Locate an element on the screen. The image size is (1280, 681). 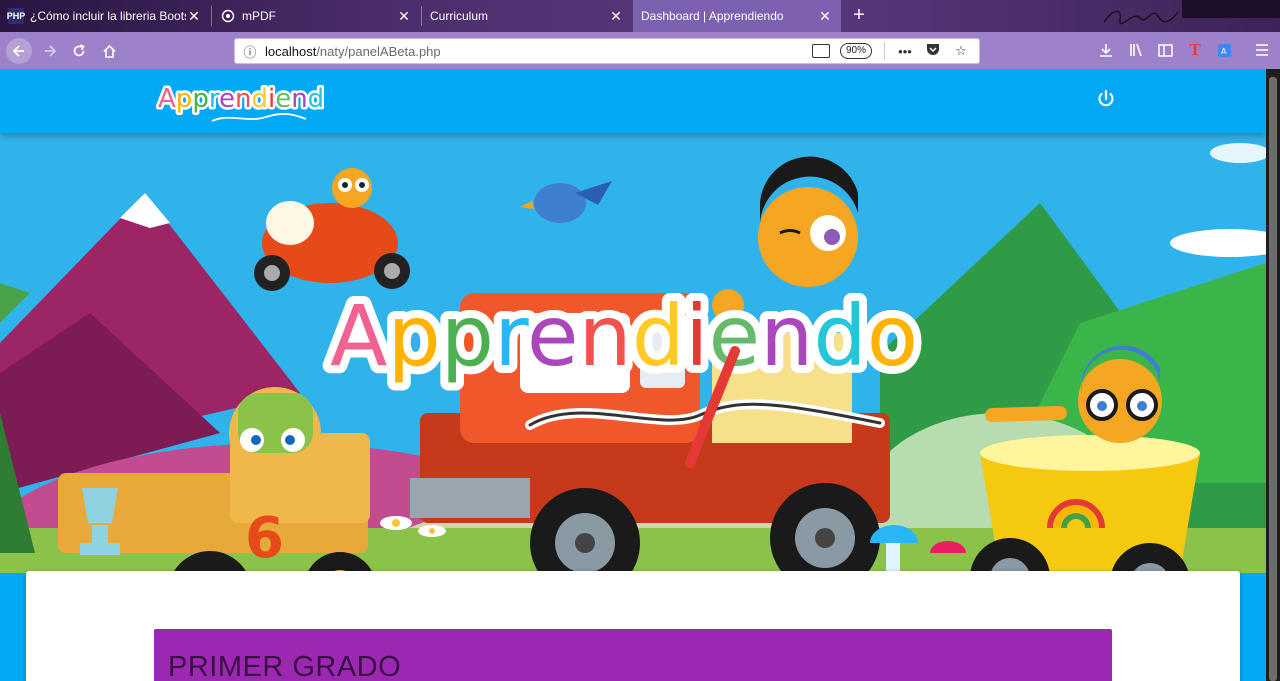
tab-dashboard: Dashboard | Apprendiendo ✕ is located at coordinates (737, 16).